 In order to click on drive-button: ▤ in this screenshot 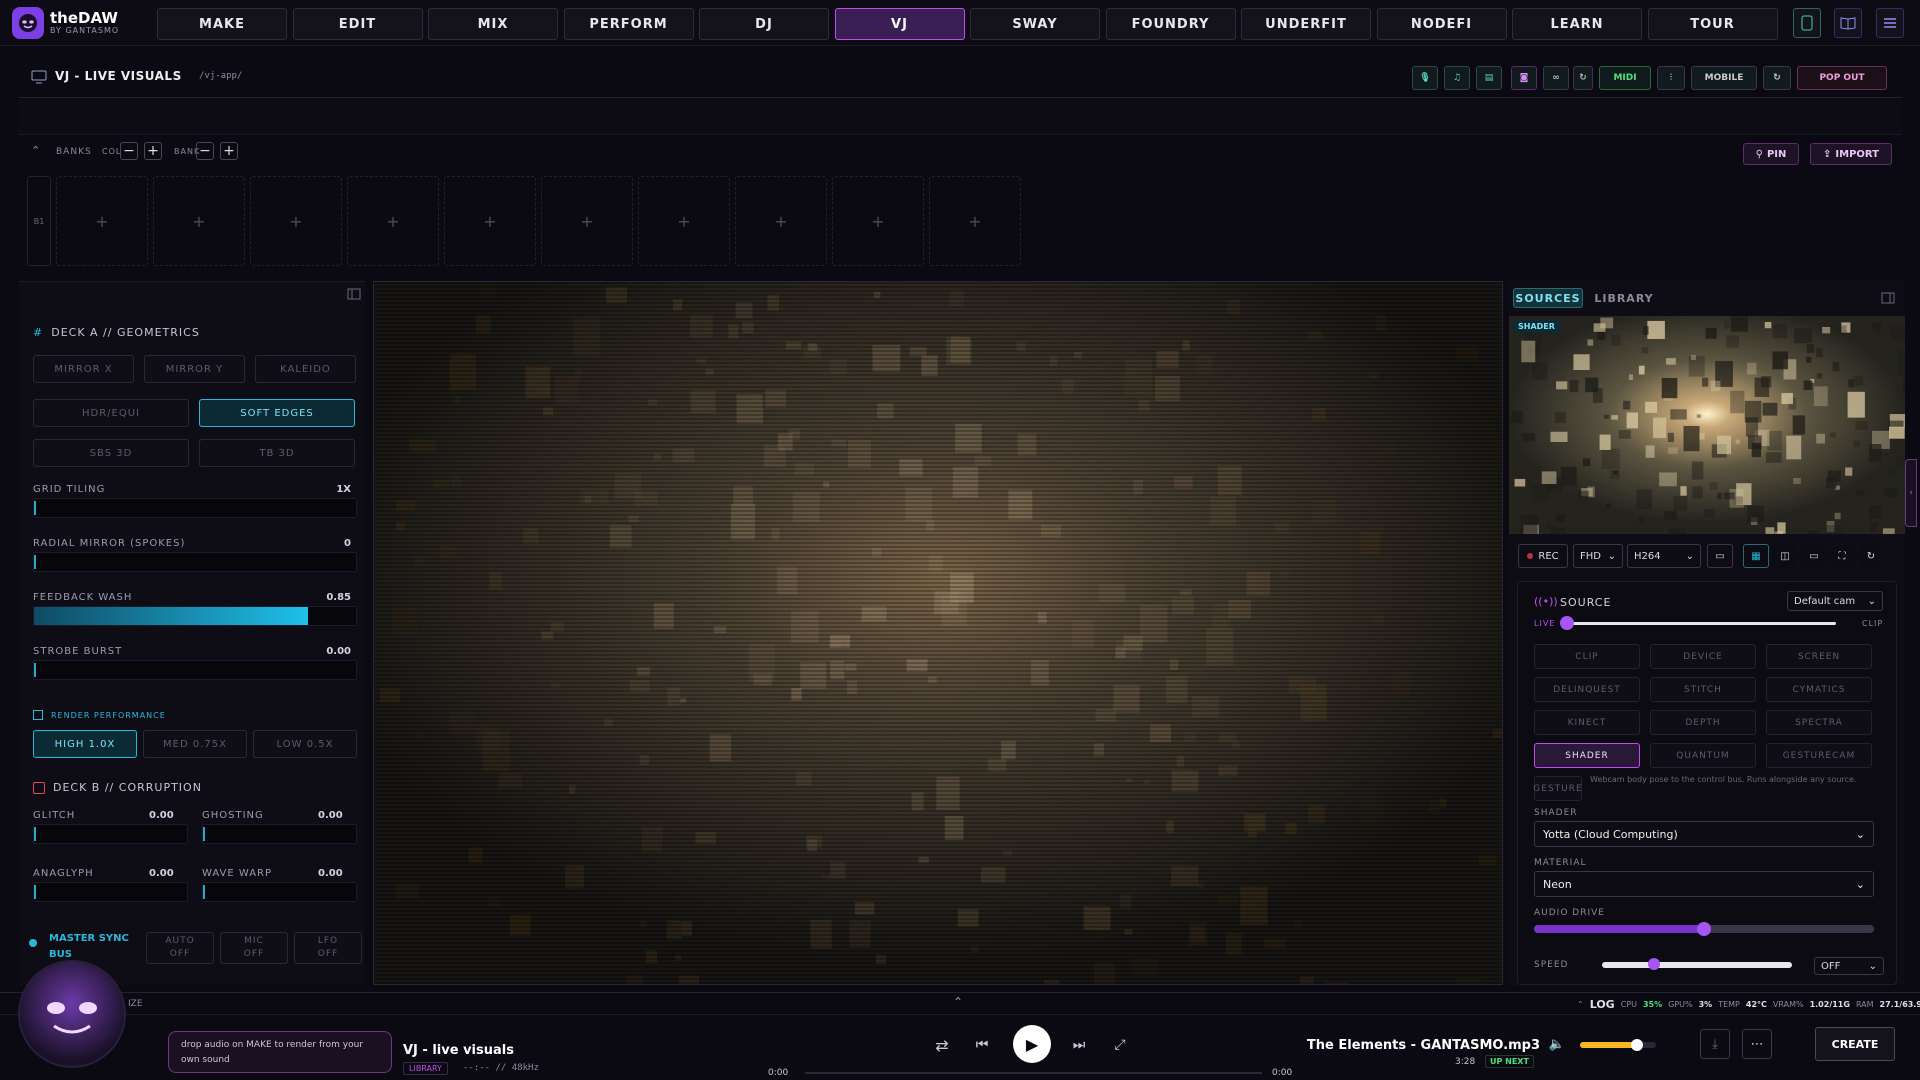, I will do `click(1489, 78)`.